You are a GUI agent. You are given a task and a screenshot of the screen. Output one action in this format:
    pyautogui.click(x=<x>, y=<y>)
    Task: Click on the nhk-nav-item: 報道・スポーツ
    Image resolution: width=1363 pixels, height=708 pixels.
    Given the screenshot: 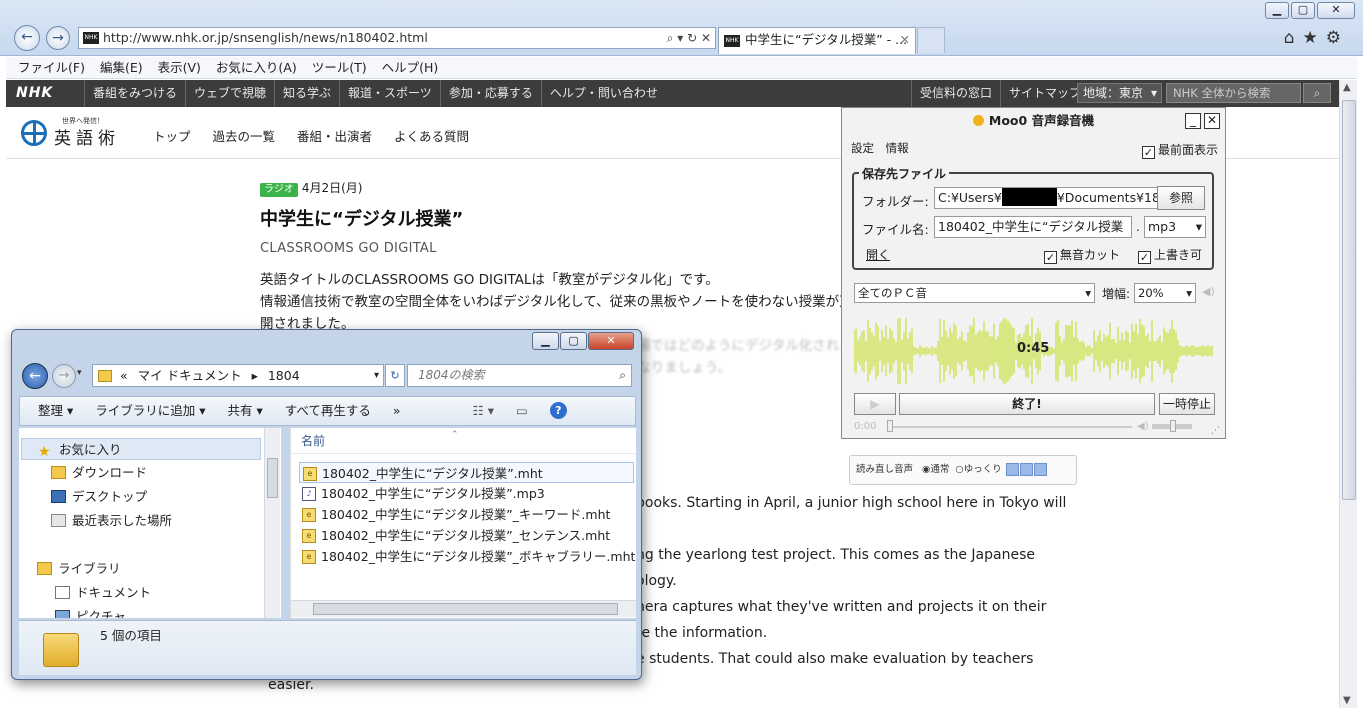 What is the action you would take?
    pyautogui.click(x=389, y=93)
    